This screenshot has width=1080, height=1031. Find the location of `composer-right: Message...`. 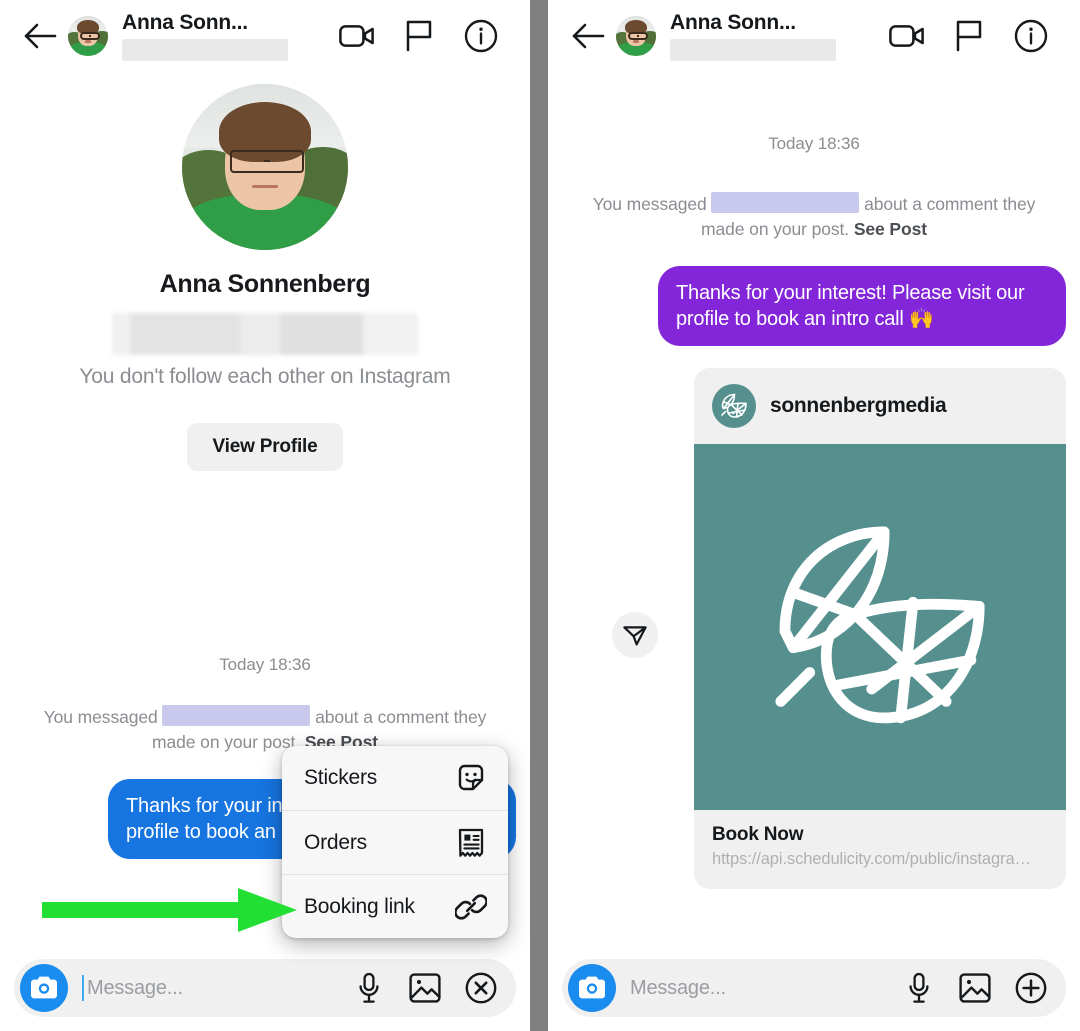

composer-right: Message... is located at coordinates (814, 988).